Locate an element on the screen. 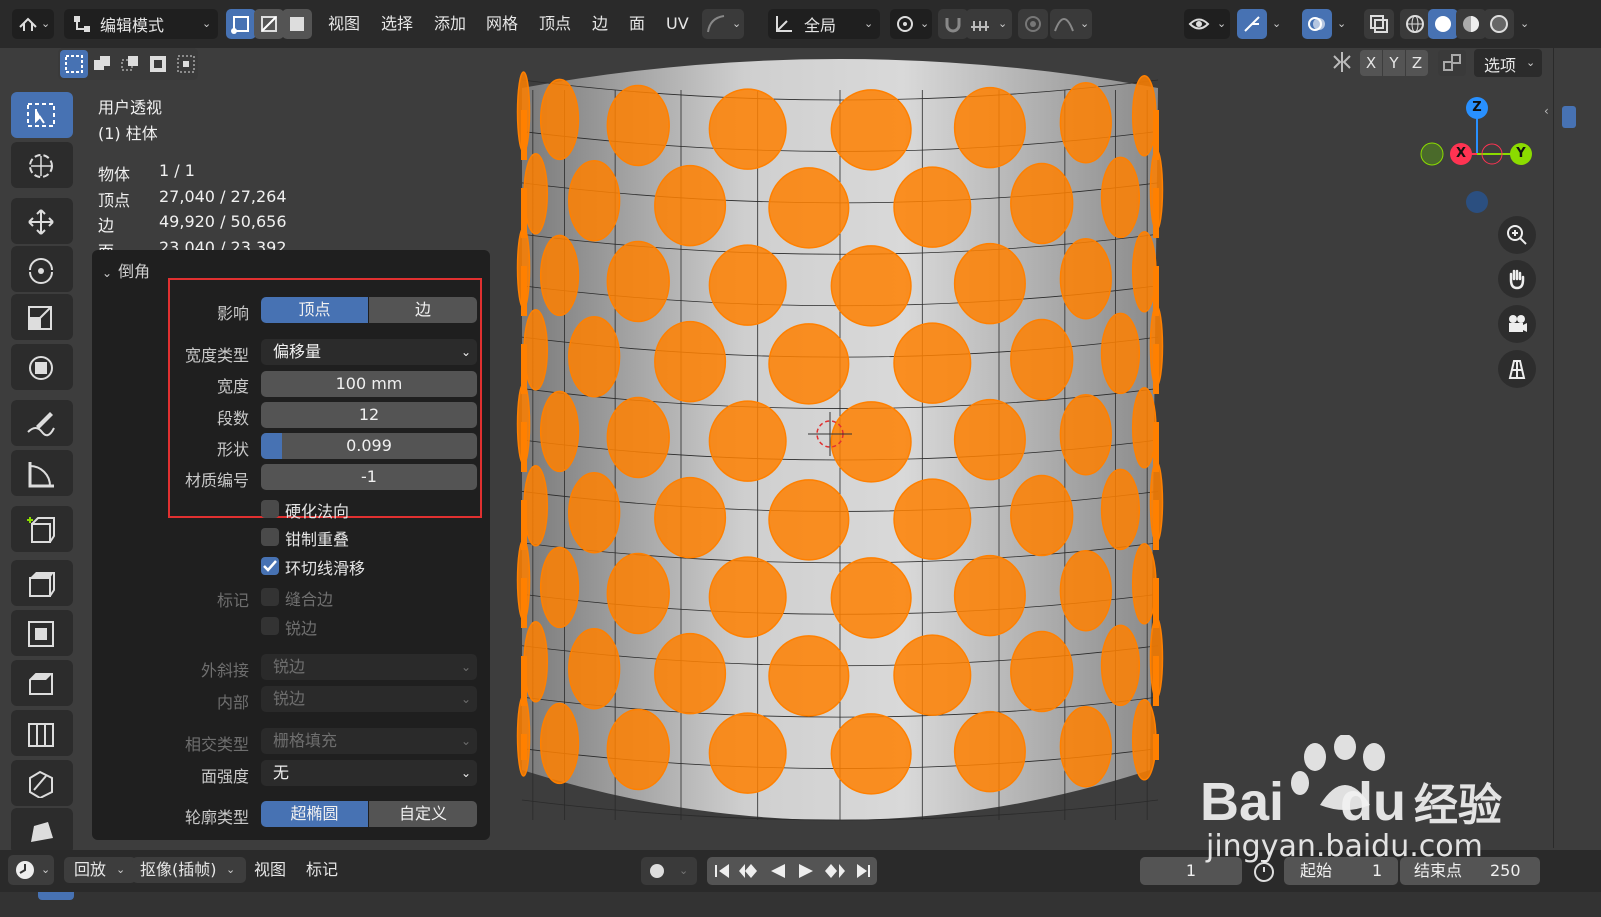 This screenshot has height=917, width=1601. stat-faces-clip: 面 23,040 / 23,392 is located at coordinates (198, 244).